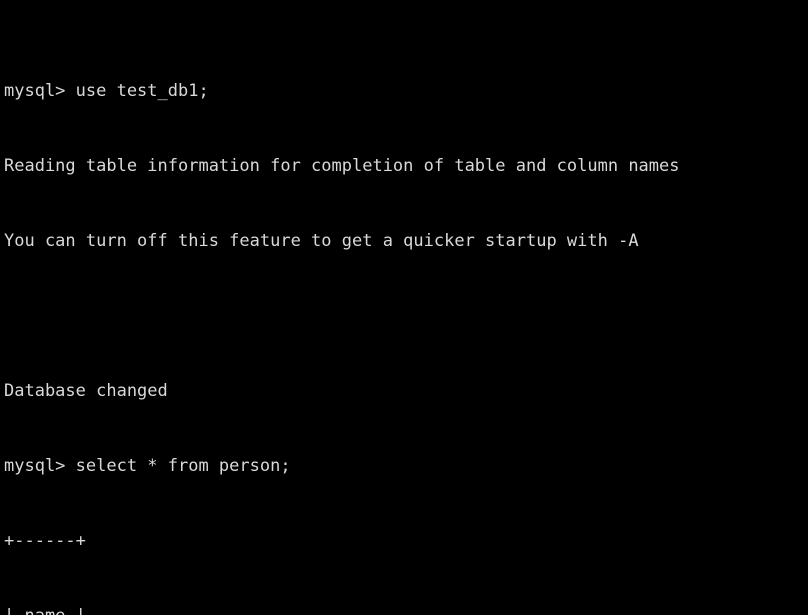 Image resolution: width=808 pixels, height=615 pixels. I want to click on terminal-line: mysql> use test_db1;, so click(106, 91).